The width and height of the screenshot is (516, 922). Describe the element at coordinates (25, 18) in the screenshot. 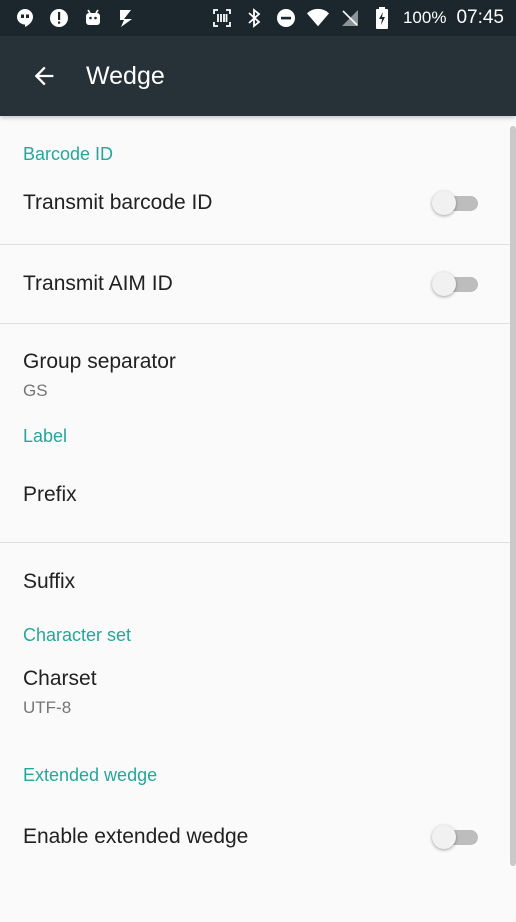

I see `hangouts-icon` at that location.